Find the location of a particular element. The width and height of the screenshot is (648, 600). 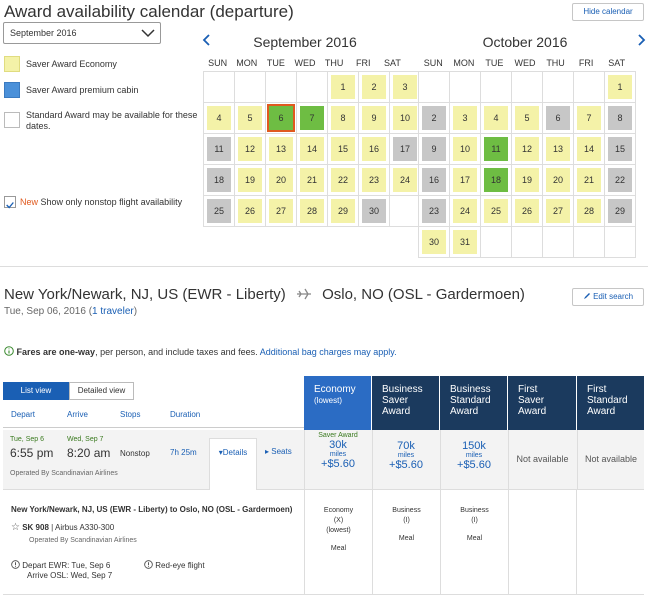

calendar-day-oct-1: 1 is located at coordinates (620, 87).